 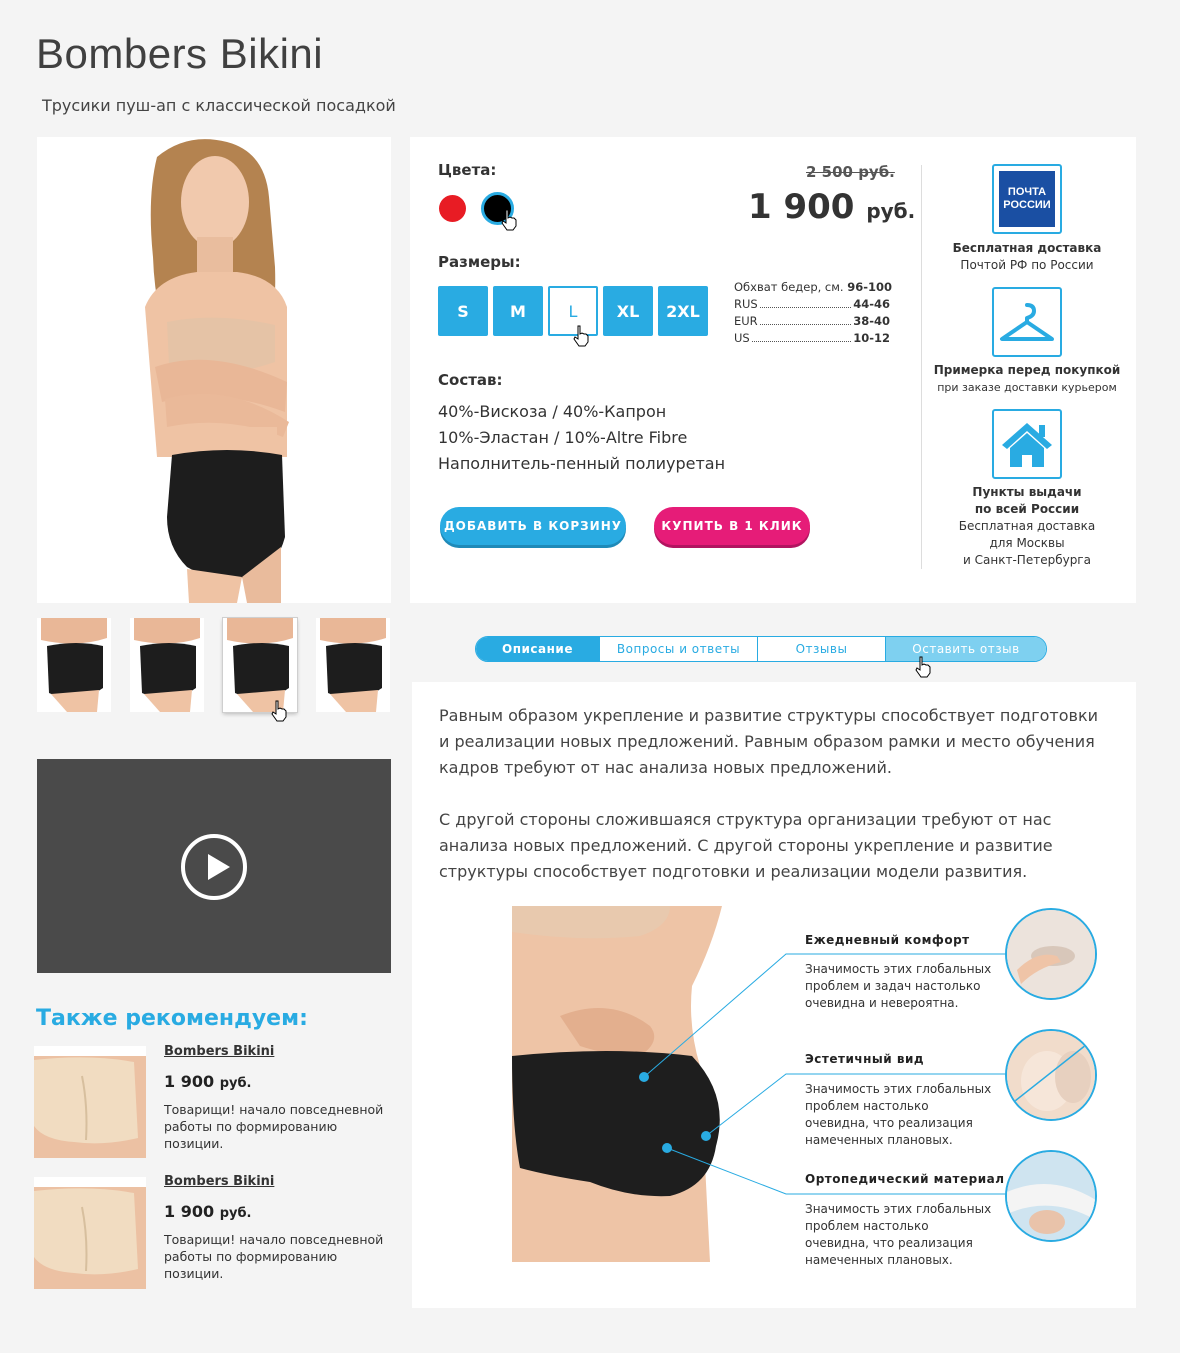 I want to click on service-text: при заказе доставки курьером, so click(x=1027, y=387).